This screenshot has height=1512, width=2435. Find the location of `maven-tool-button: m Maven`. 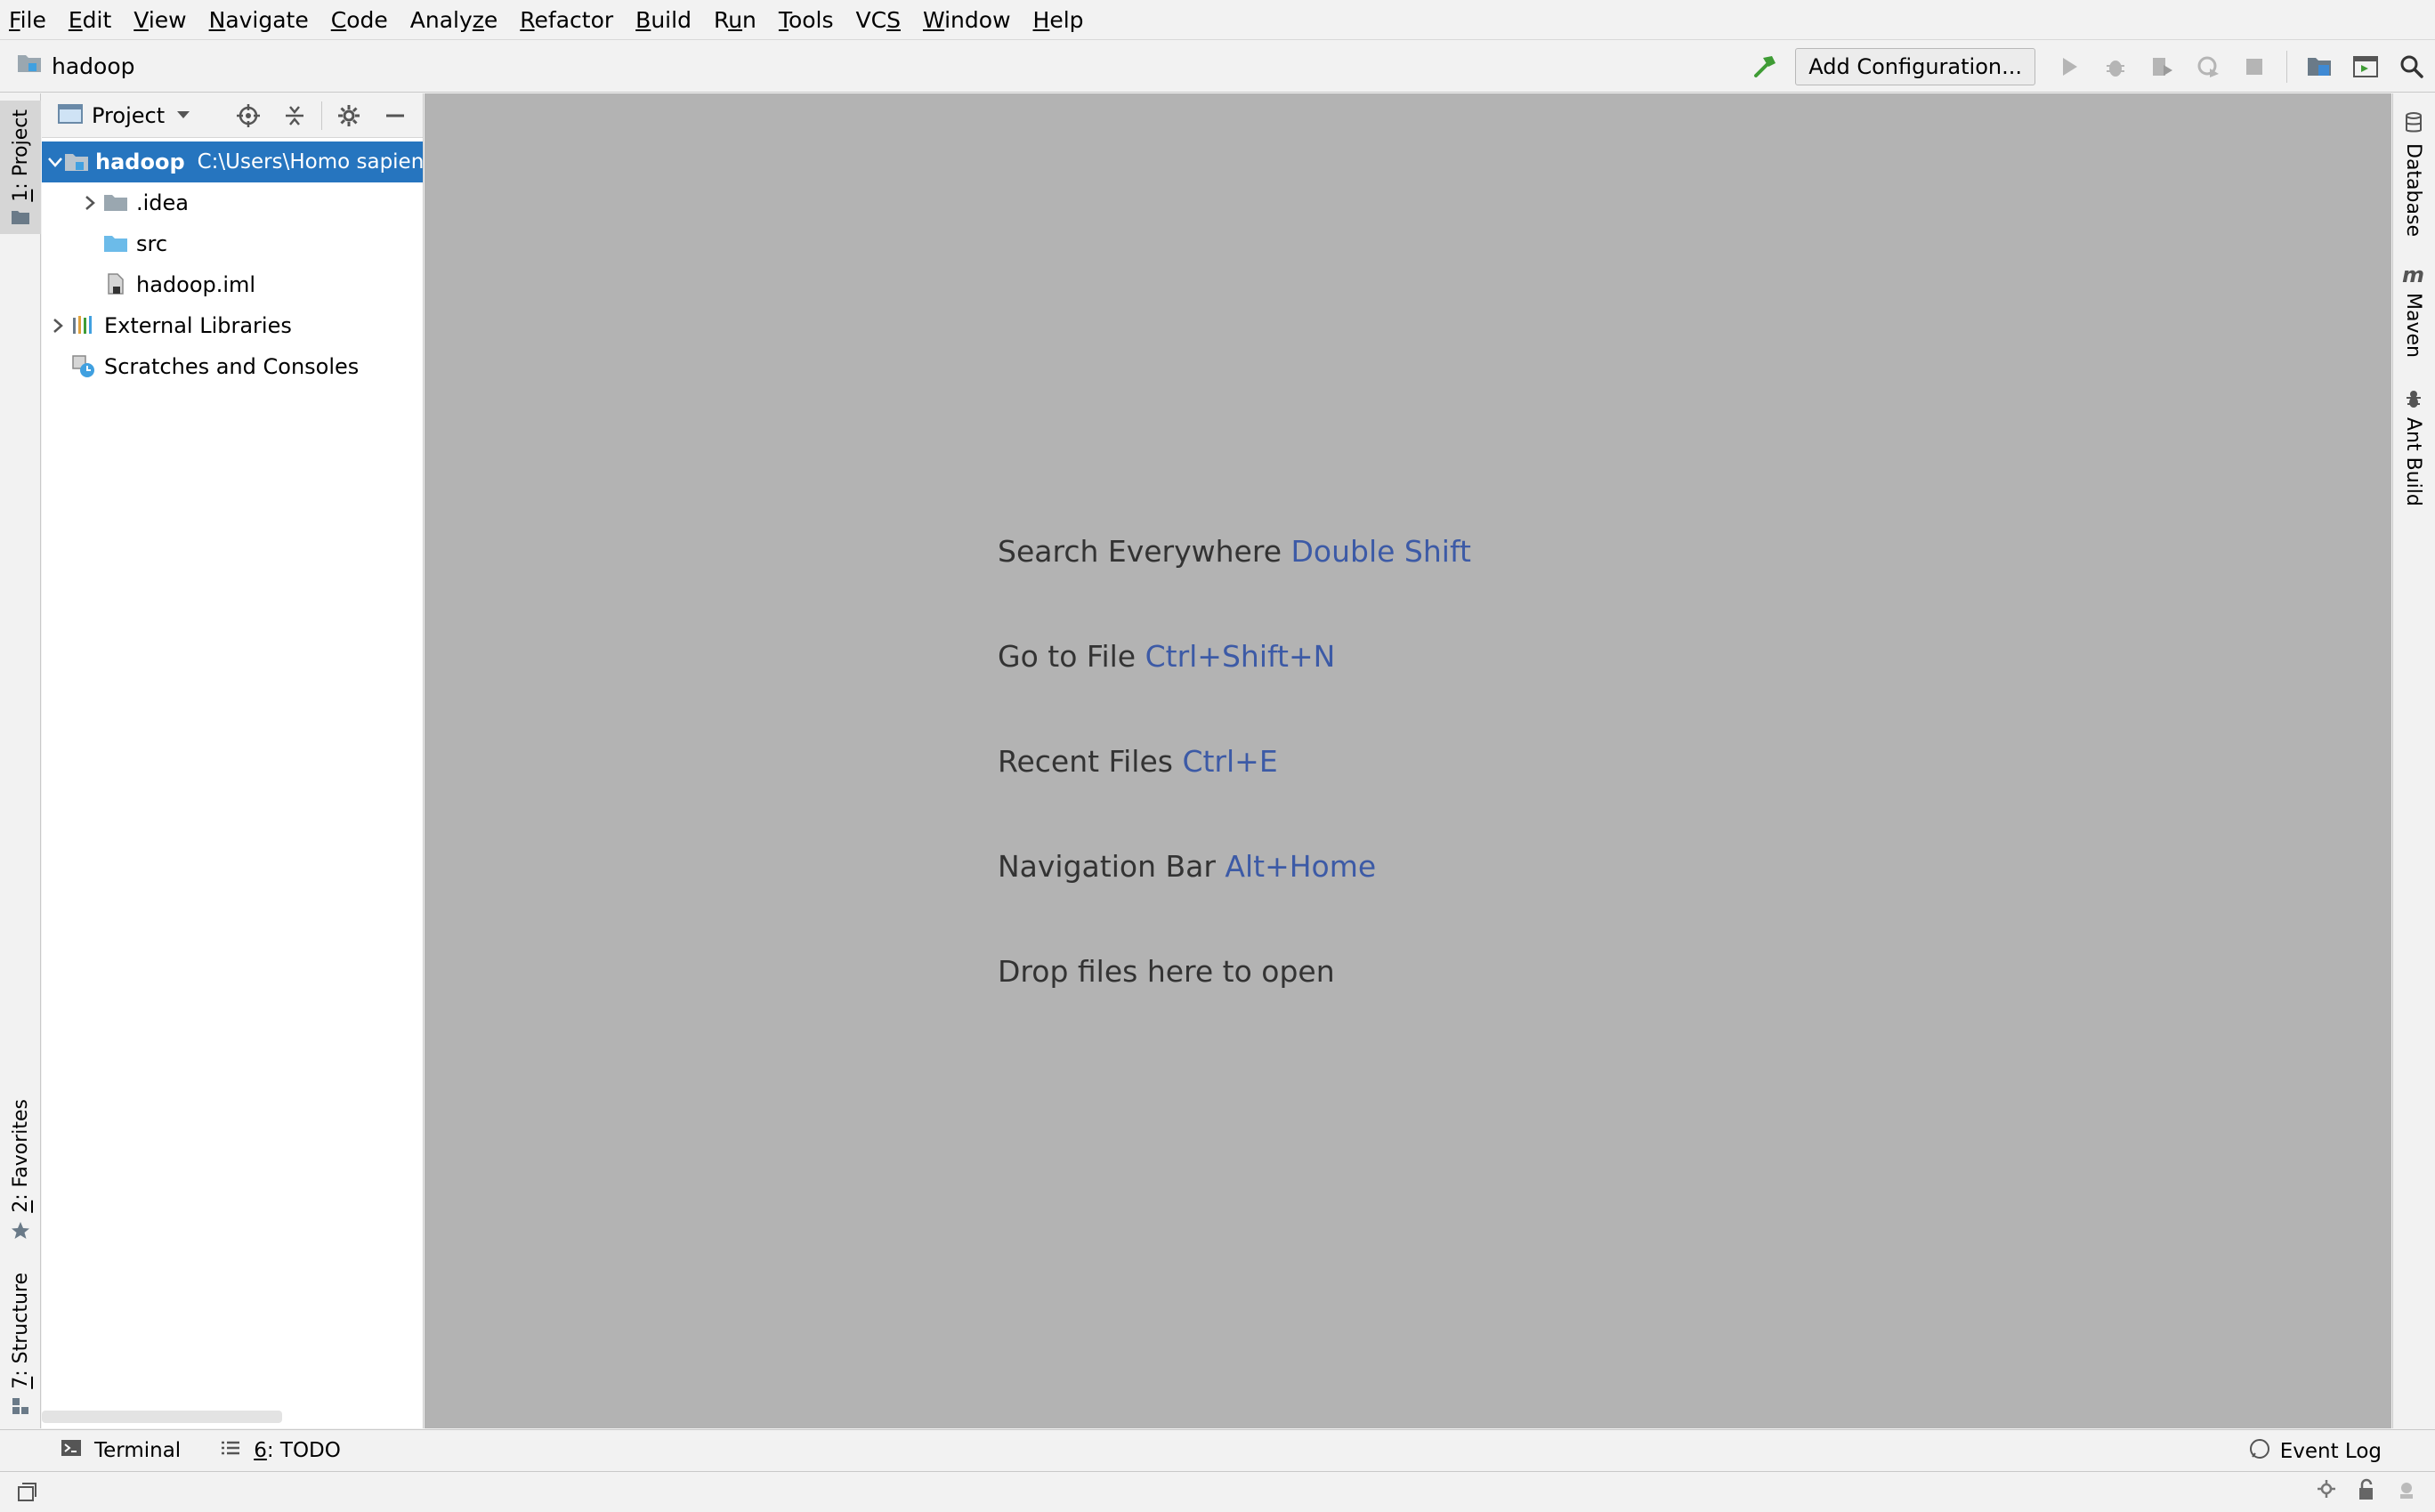

maven-tool-button: m Maven is located at coordinates (2413, 310).